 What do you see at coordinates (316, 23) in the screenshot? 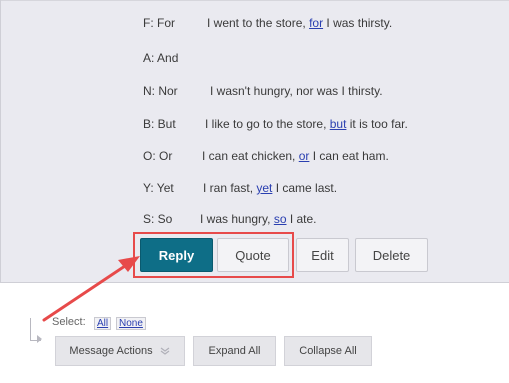
I see `conjunction-link: for` at bounding box center [316, 23].